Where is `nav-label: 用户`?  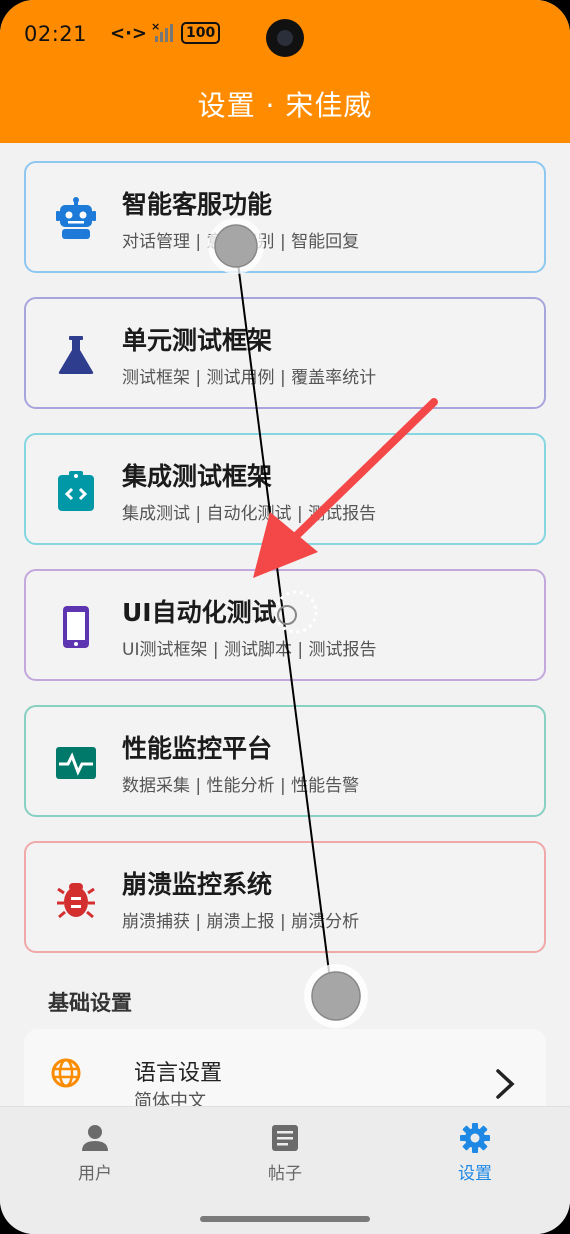 nav-label: 用户 is located at coordinates (95, 1174).